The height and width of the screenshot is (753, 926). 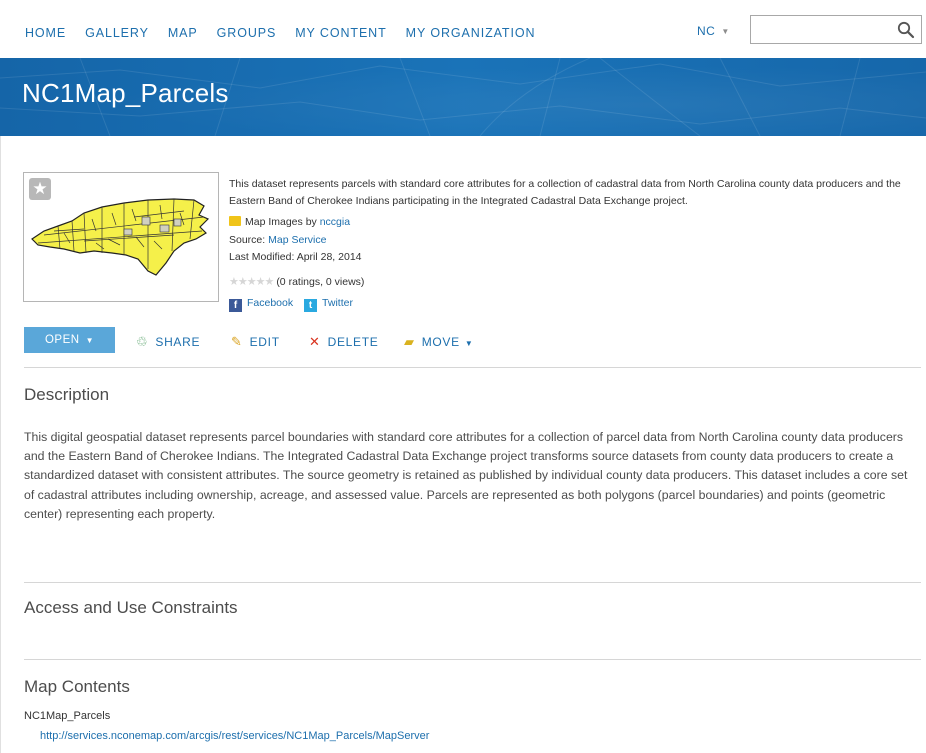 I want to click on move-button: ▰ MOVE ▼, so click(x=438, y=342).